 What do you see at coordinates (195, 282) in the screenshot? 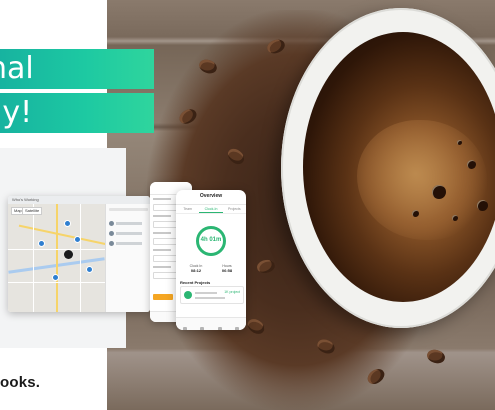
I see `section-title: Recent Projects` at bounding box center [195, 282].